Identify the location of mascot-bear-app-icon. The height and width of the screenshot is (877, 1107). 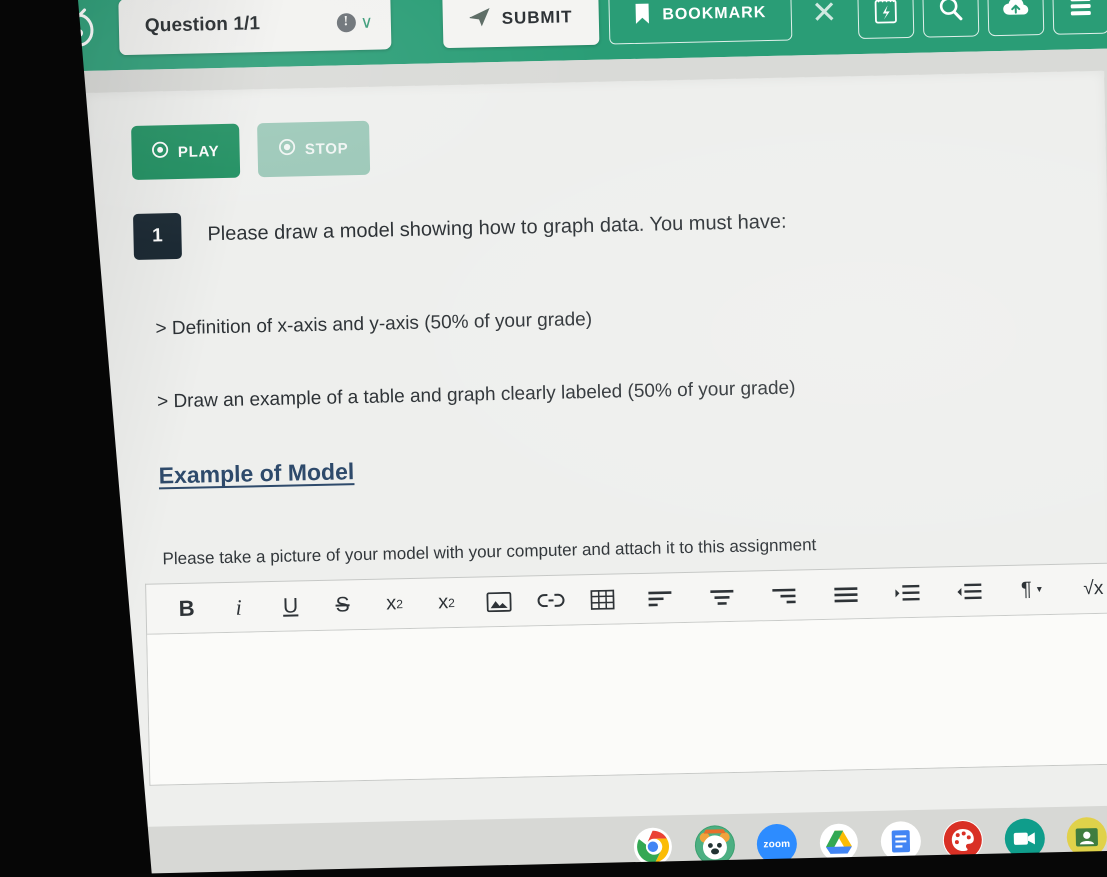
(715, 845).